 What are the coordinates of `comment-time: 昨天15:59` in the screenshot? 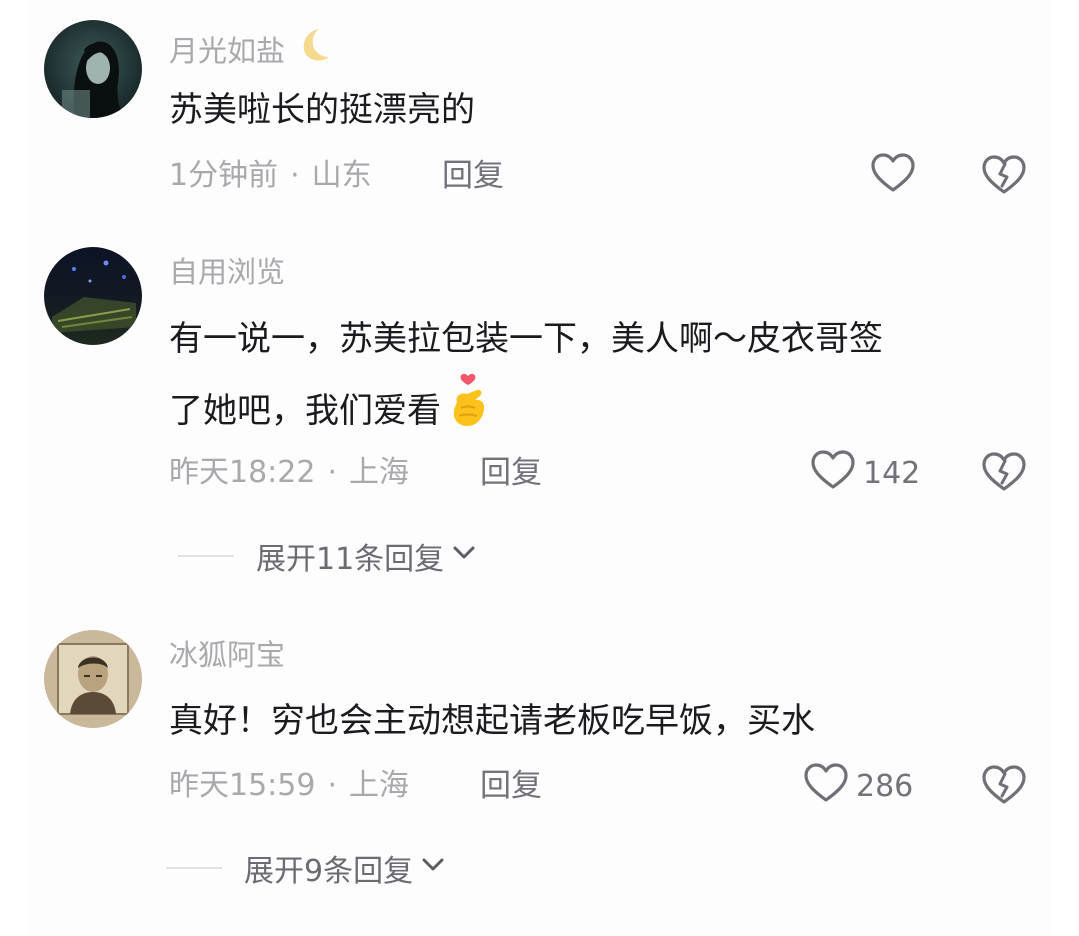 It's located at (242, 785).